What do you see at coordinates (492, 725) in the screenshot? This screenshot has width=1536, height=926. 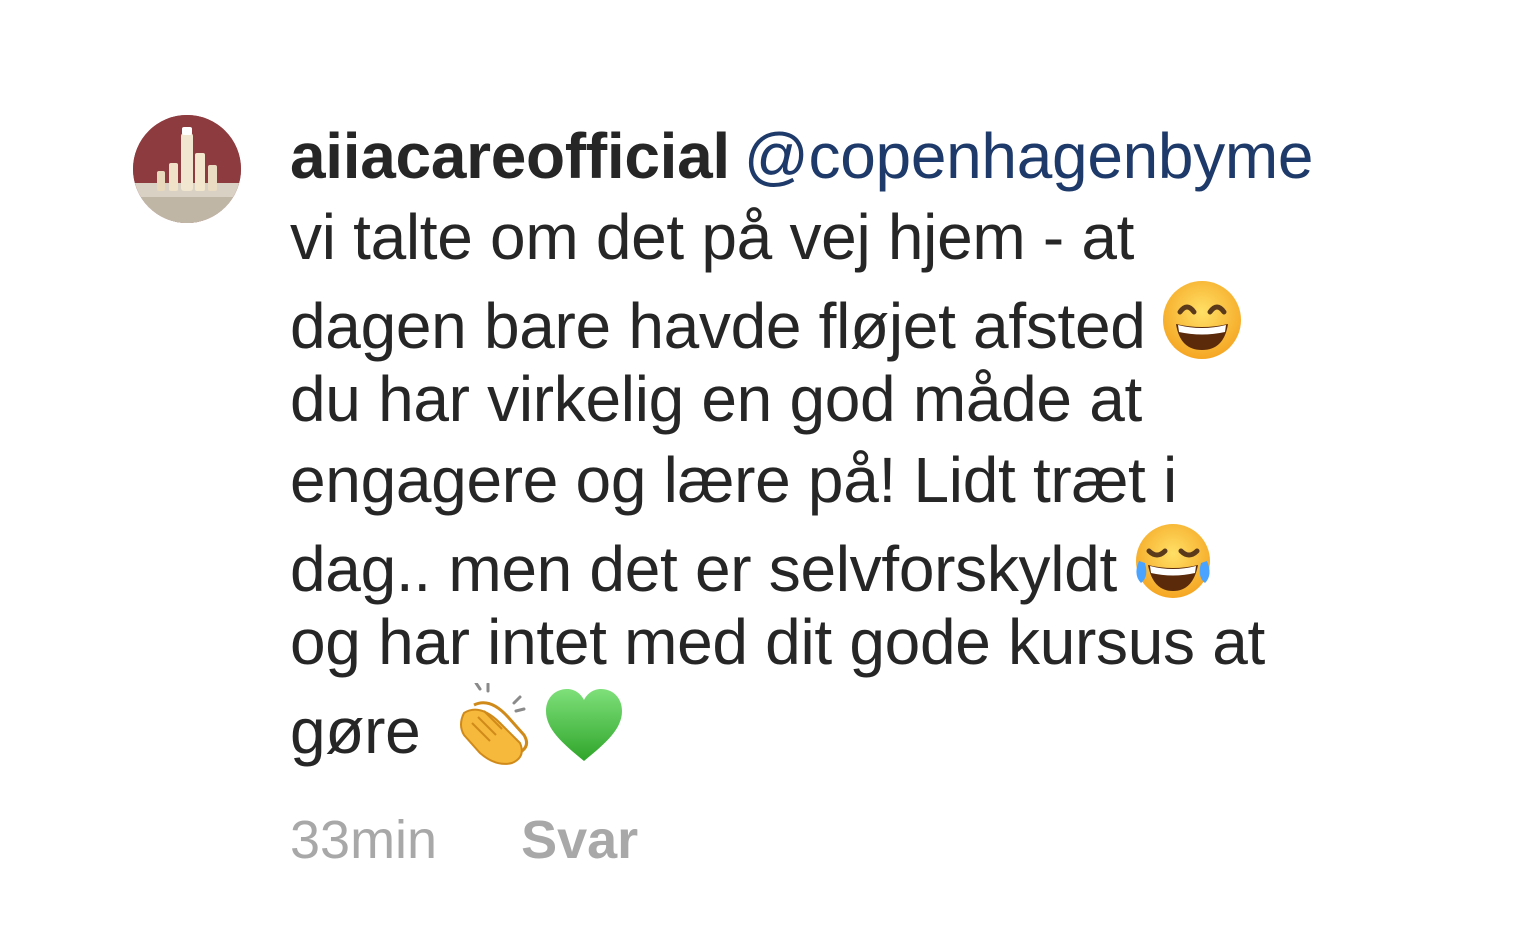 I see `clapping-hands-icon` at bounding box center [492, 725].